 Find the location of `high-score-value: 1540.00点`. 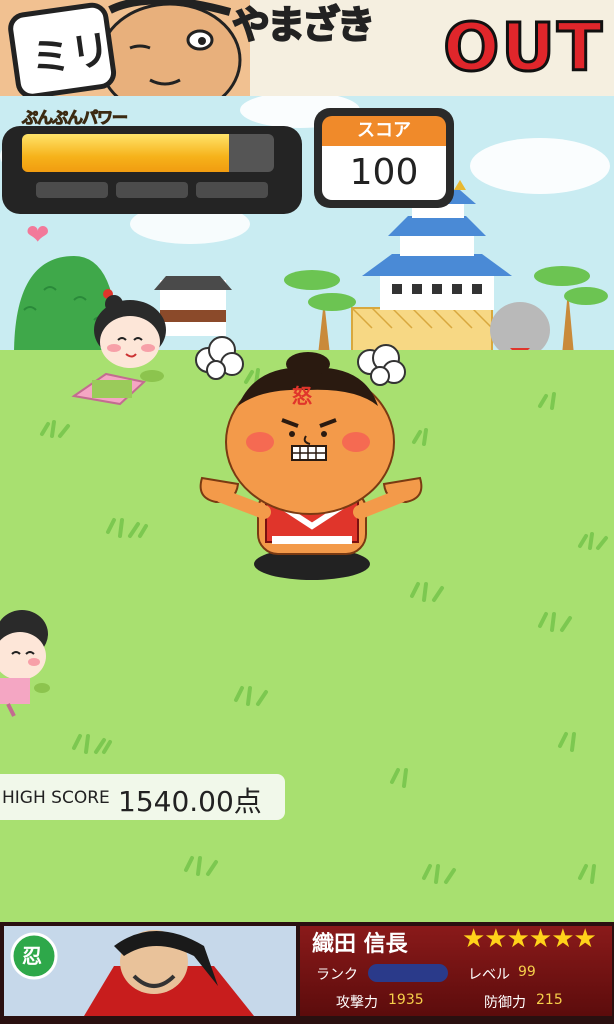

high-score-value: 1540.00点 is located at coordinates (190, 801).